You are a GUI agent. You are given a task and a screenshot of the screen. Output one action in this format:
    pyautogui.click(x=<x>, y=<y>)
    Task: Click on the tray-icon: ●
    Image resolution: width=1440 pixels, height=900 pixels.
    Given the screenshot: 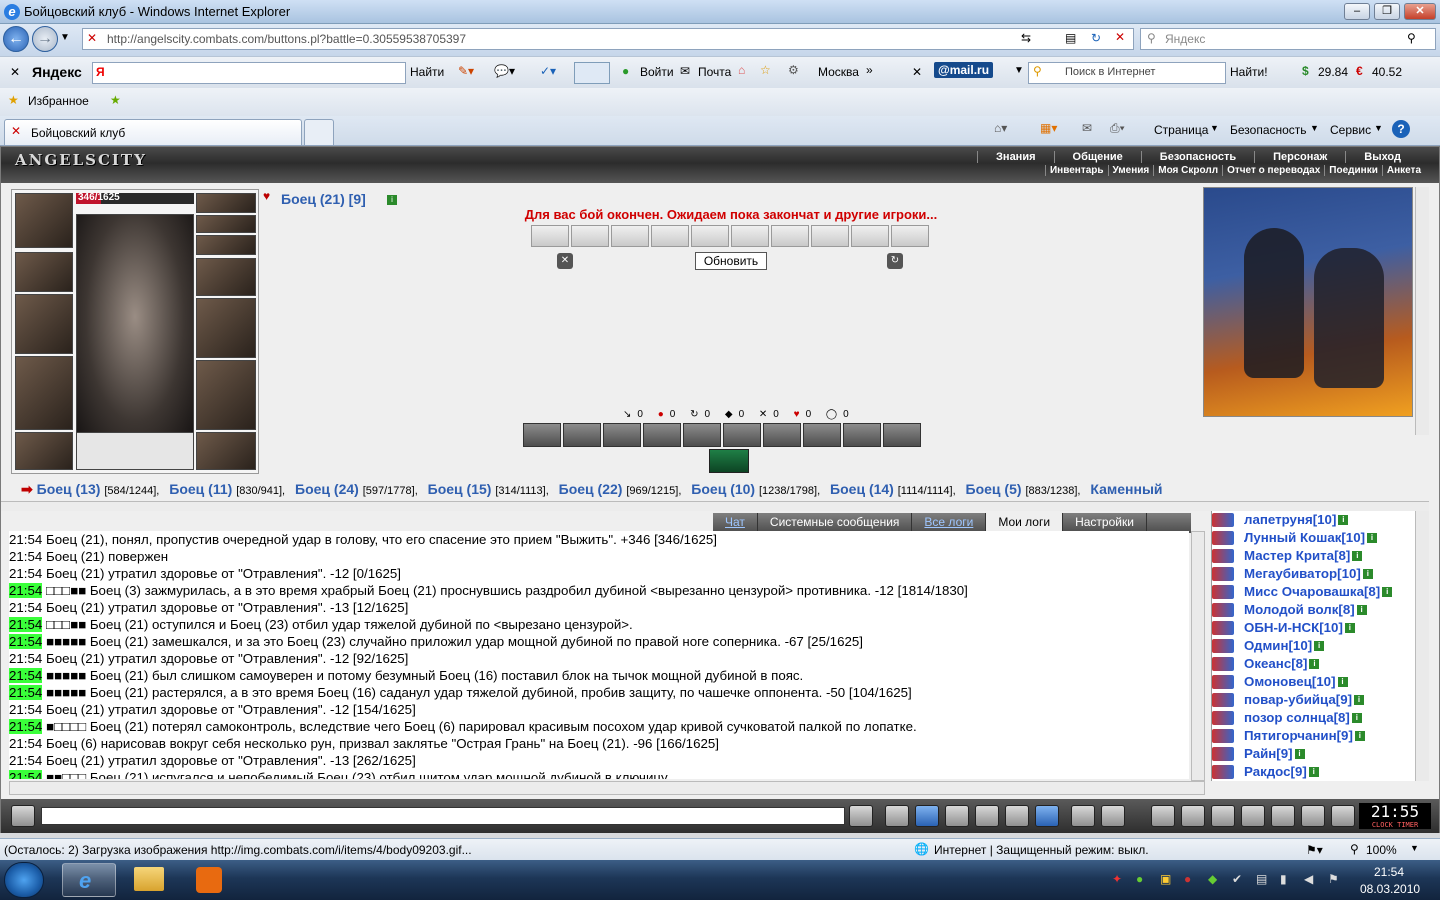 What is the action you would take?
    pyautogui.click(x=1187, y=879)
    